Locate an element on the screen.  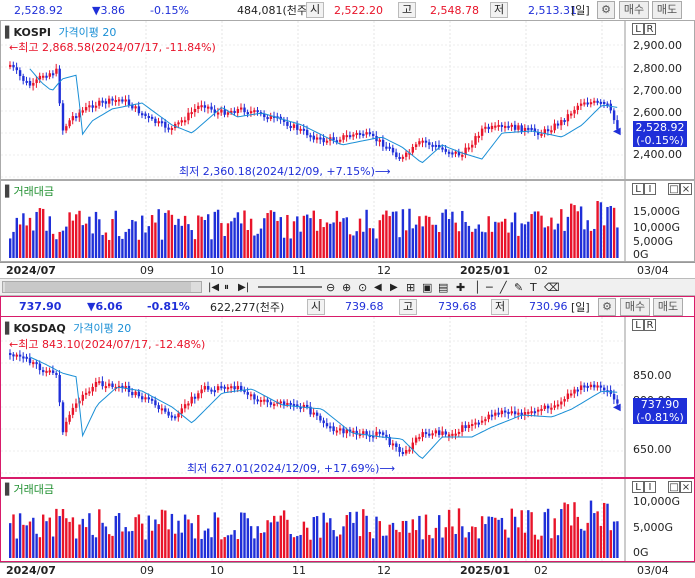
scroll-last-icon: ▶| is located at coordinates (243, 287).